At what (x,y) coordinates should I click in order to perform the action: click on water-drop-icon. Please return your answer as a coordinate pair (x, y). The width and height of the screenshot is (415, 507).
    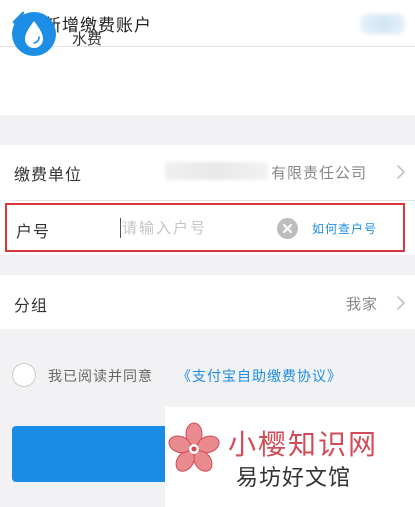
    Looking at the image, I should click on (34, 34).